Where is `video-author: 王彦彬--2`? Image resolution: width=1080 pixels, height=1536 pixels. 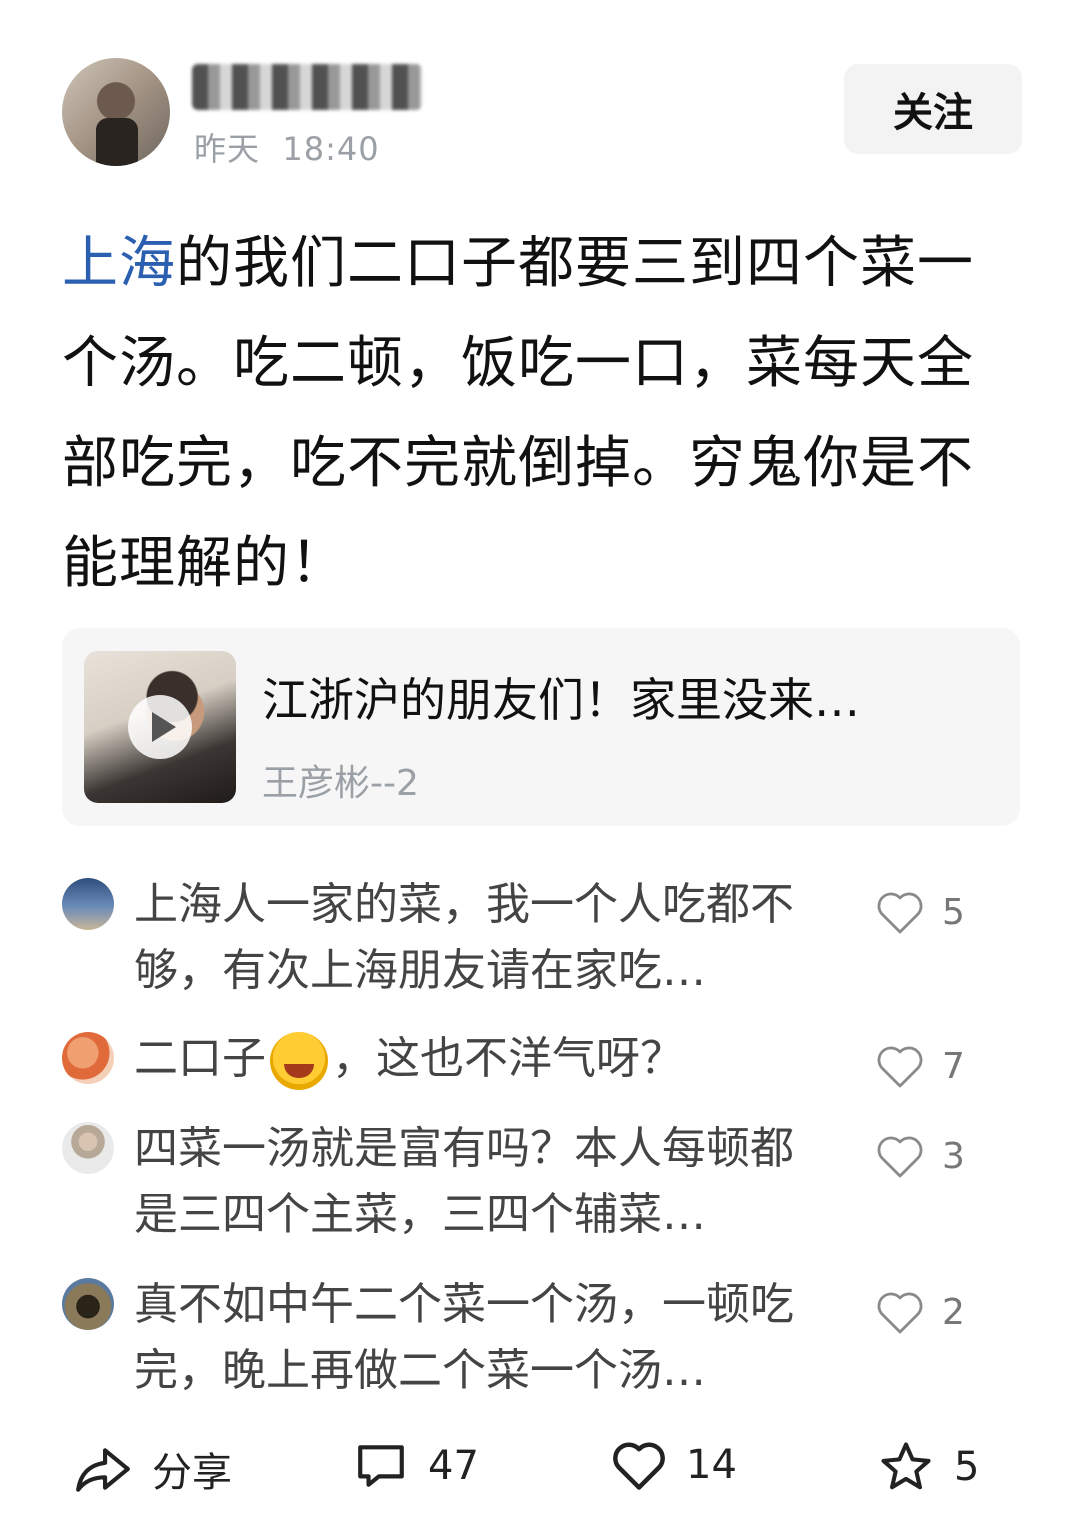
video-author: 王彦彬--2 is located at coordinates (340, 780).